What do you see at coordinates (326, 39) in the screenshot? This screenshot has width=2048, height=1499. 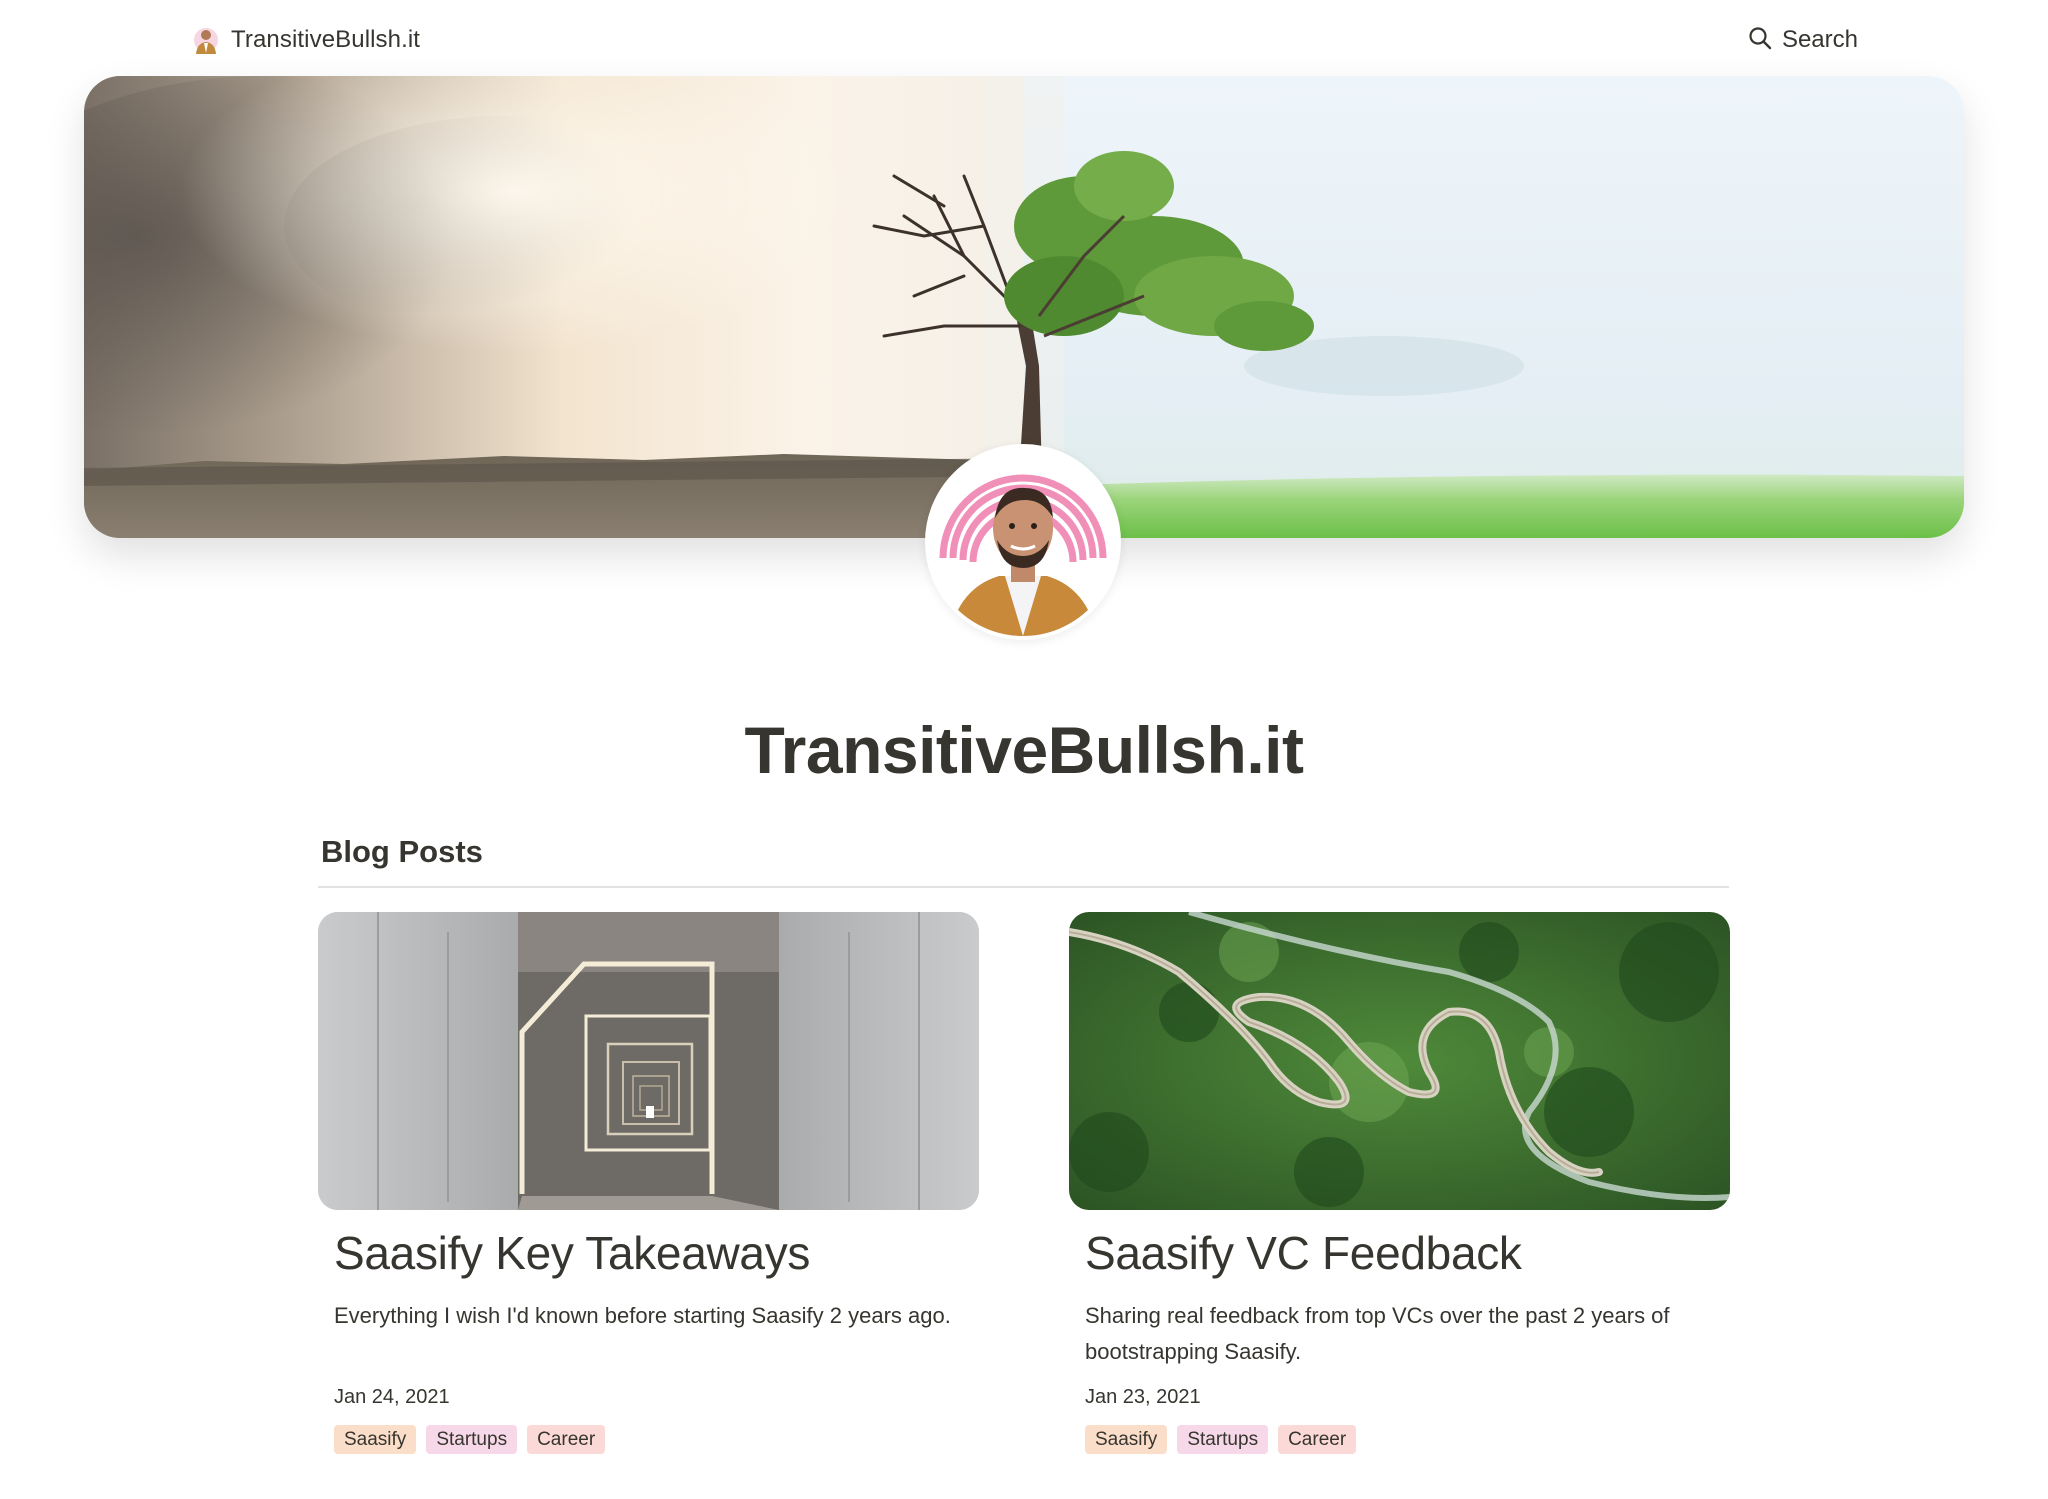 I see `site-name: TransitiveBullsh.it` at bounding box center [326, 39].